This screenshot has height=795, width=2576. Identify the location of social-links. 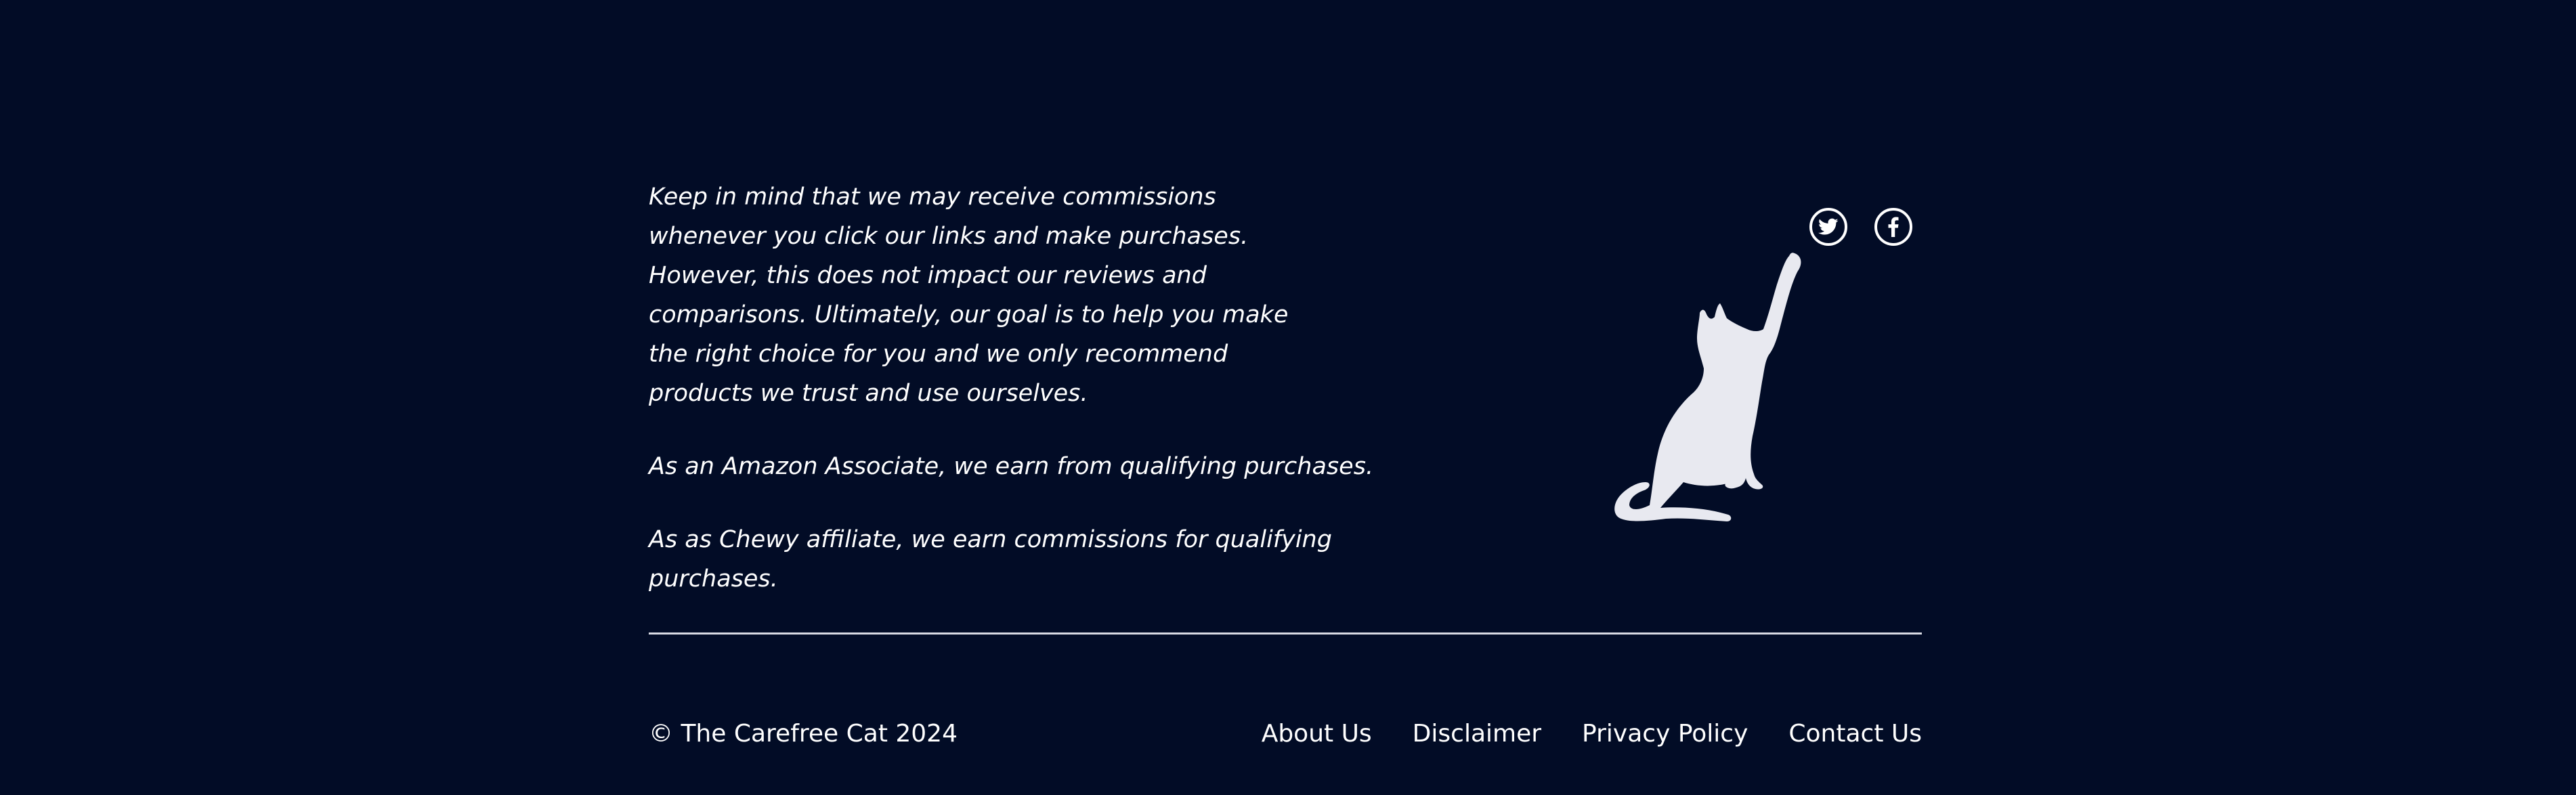
(1860, 227).